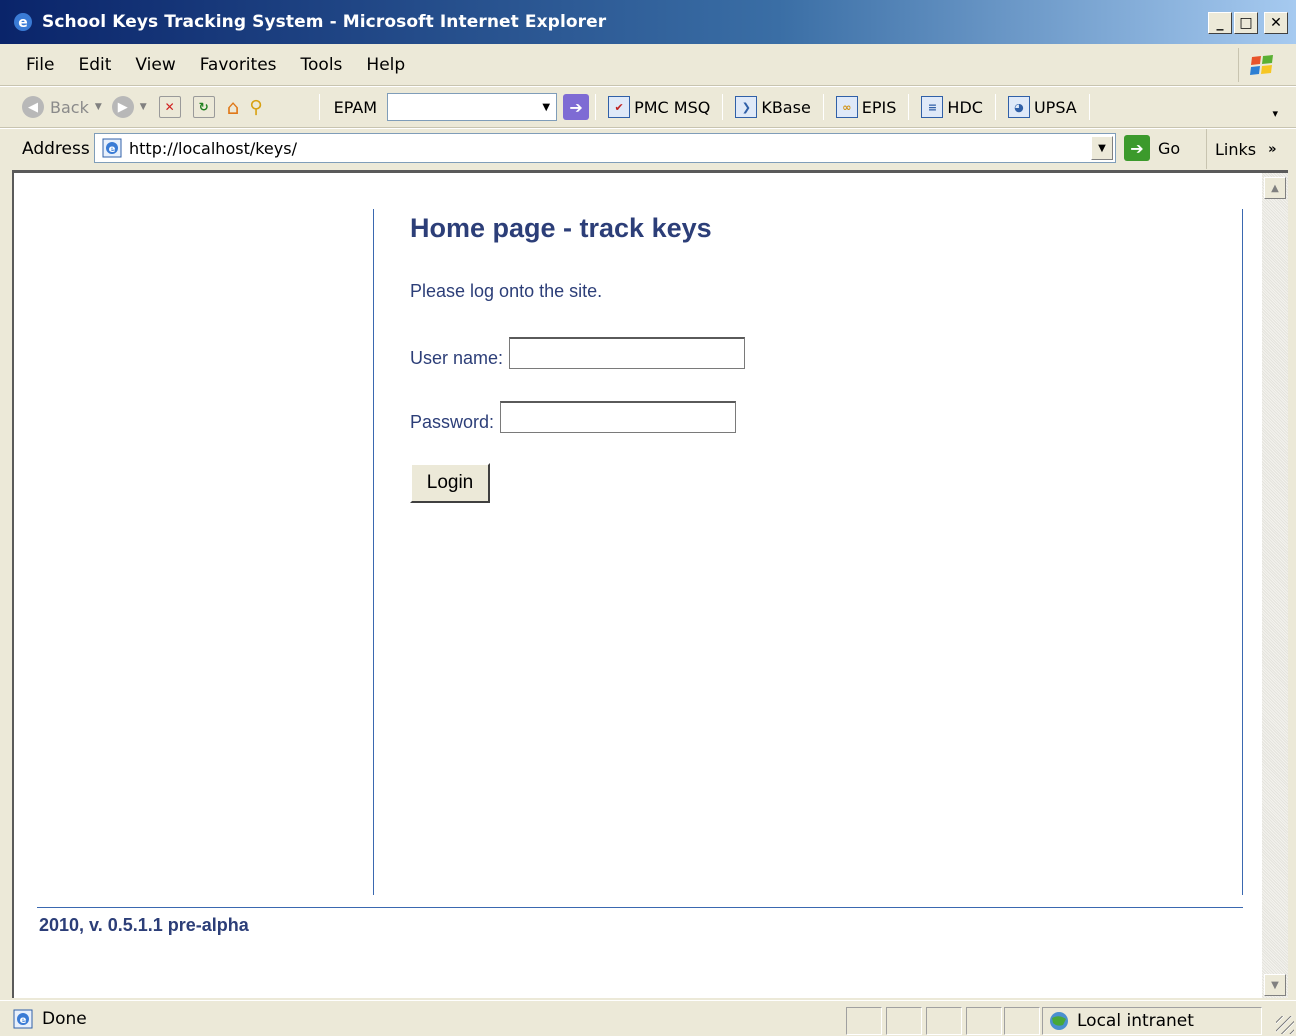 This screenshot has width=1296, height=1036. I want to click on upsa-icon: ◕, so click(1018, 107).